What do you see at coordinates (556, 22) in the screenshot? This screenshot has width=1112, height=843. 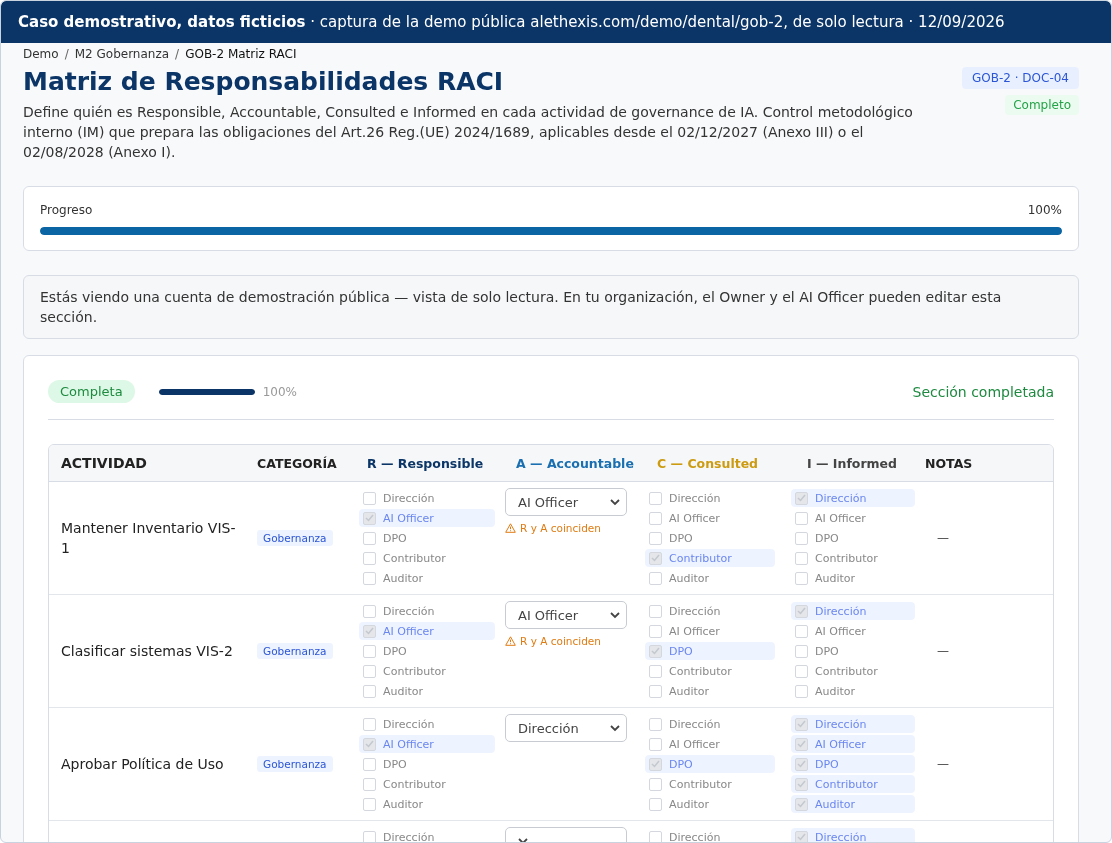 I see `demo-banner: Caso demostrativo, datos ficticios · captura de la demo pública alethexis.com/demo/dental/gob-2, de solo lectura · 12/09/2026` at bounding box center [556, 22].